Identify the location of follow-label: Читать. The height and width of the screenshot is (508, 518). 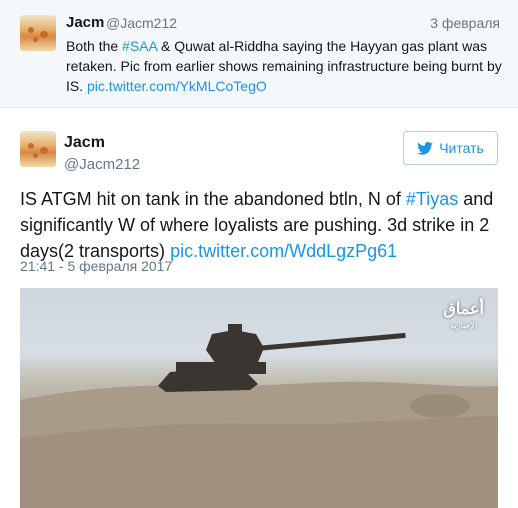
(461, 148).